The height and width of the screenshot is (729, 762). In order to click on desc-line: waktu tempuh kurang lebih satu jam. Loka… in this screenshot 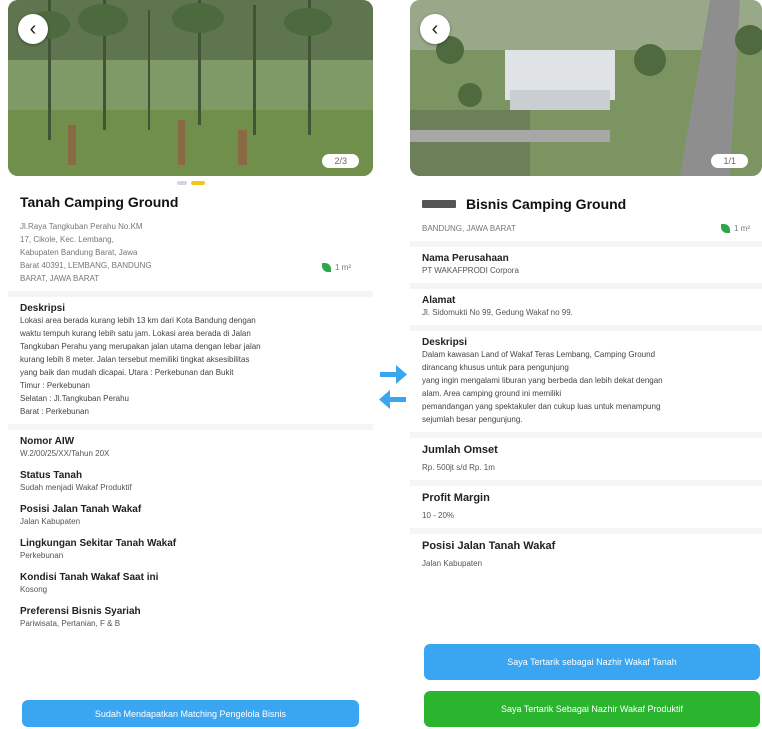, I will do `click(135, 333)`.